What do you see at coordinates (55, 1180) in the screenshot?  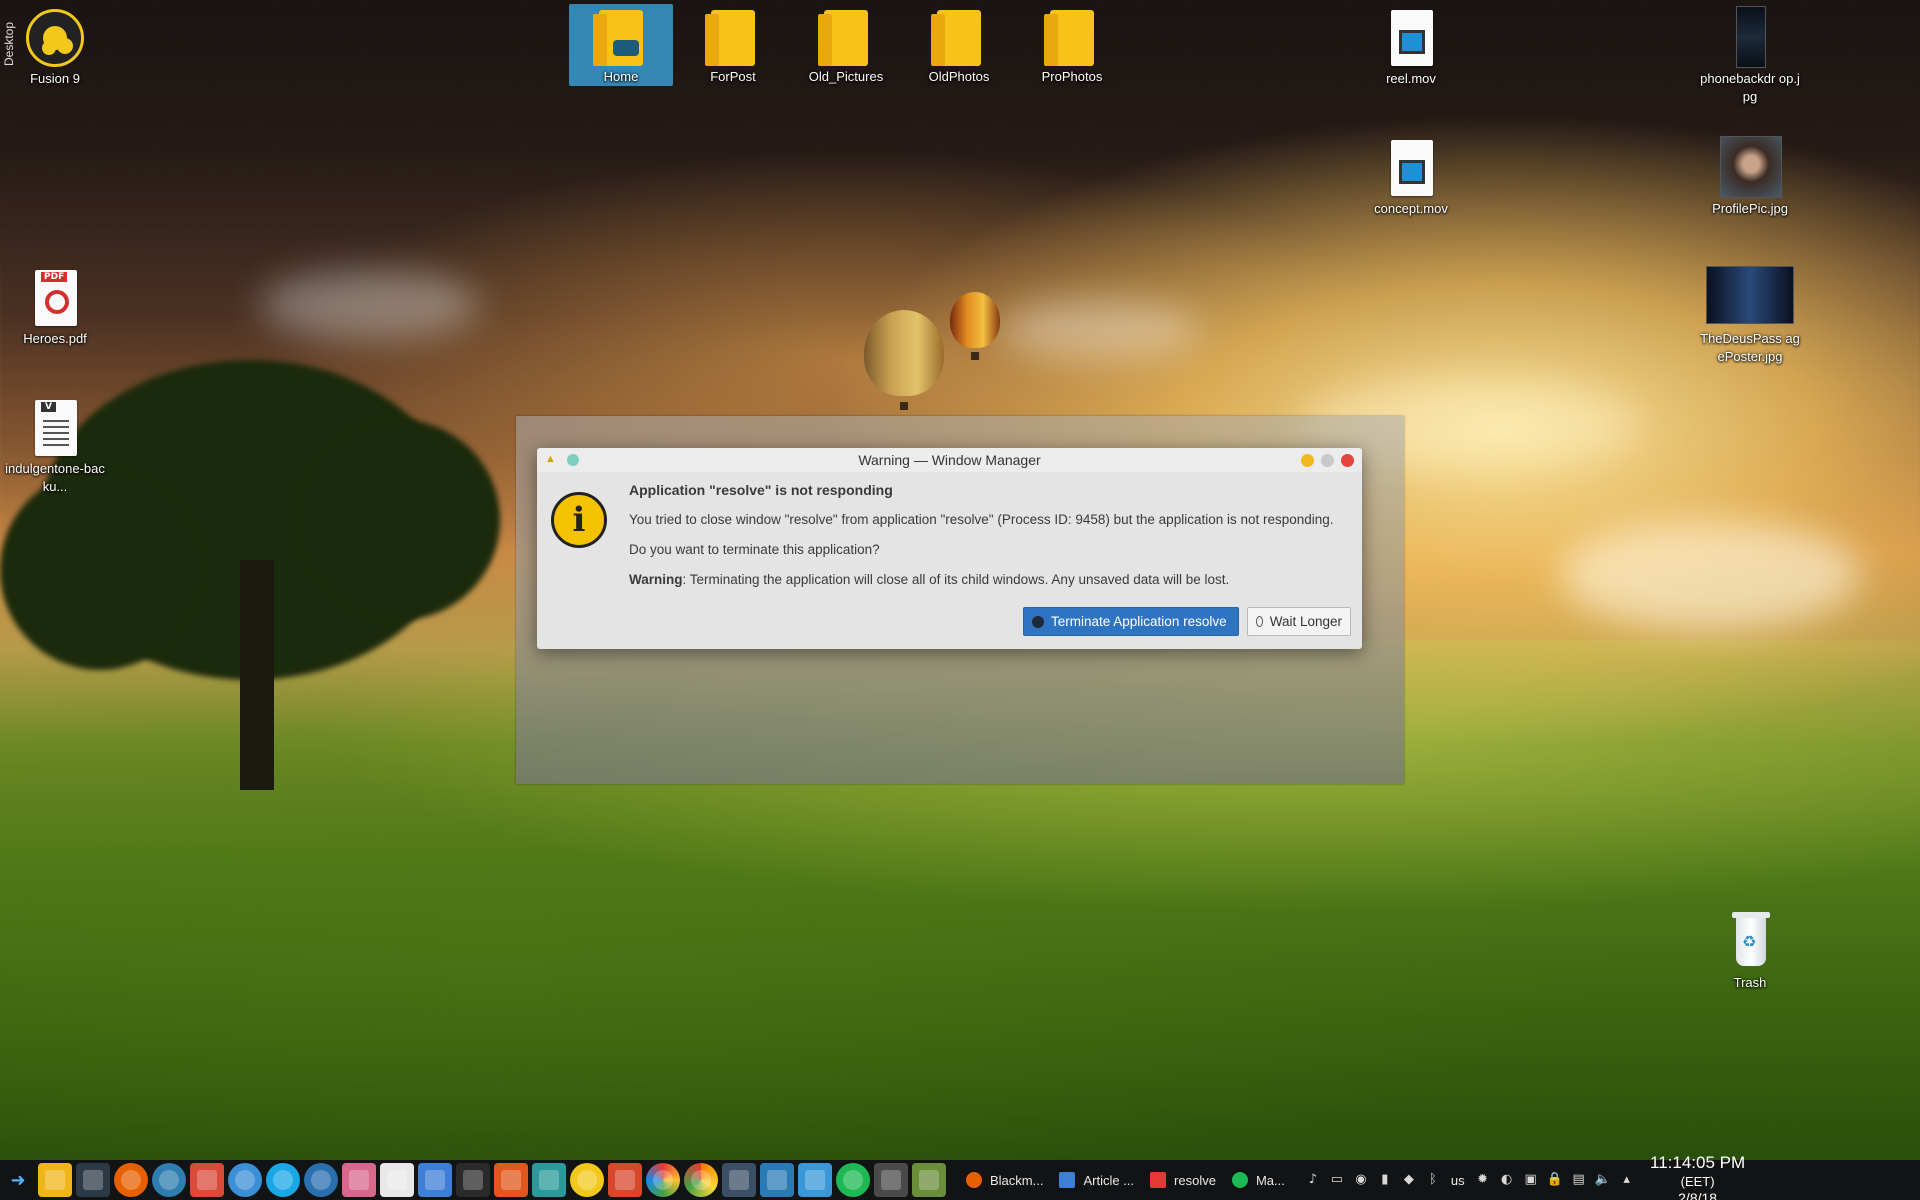 I see `file-manager-icon` at bounding box center [55, 1180].